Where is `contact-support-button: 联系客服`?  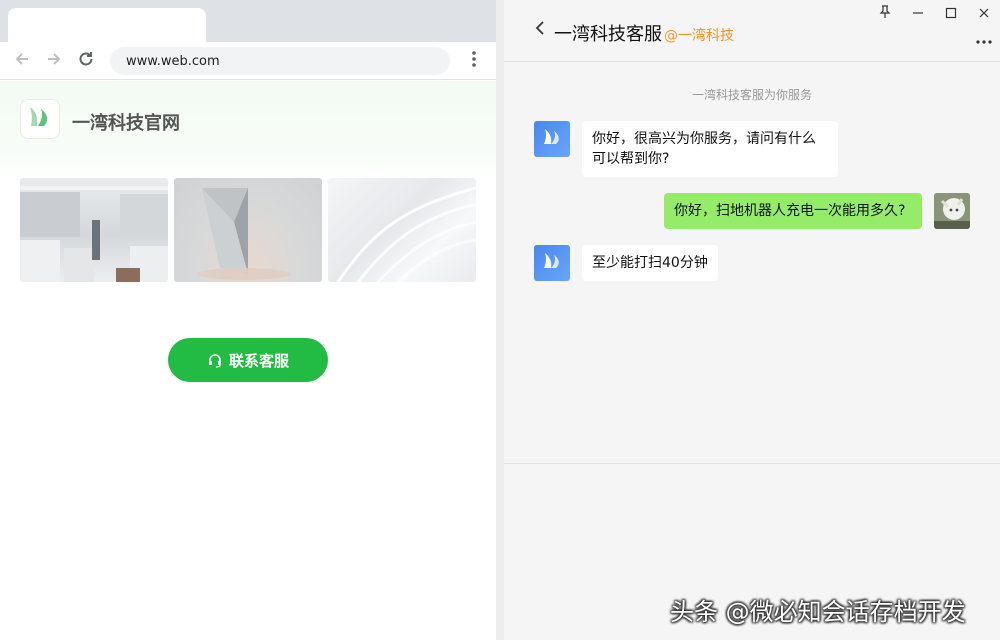 contact-support-button: 联系客服 is located at coordinates (248, 360).